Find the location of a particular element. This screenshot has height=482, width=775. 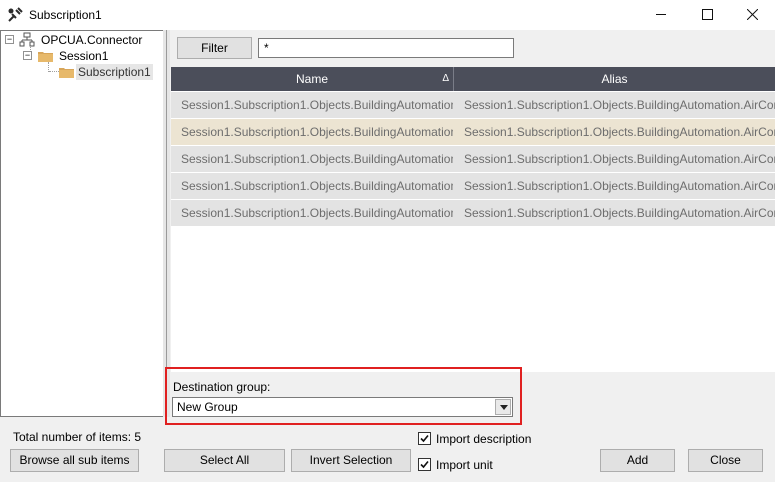

column-header-name-label: Name is located at coordinates (311, 79).